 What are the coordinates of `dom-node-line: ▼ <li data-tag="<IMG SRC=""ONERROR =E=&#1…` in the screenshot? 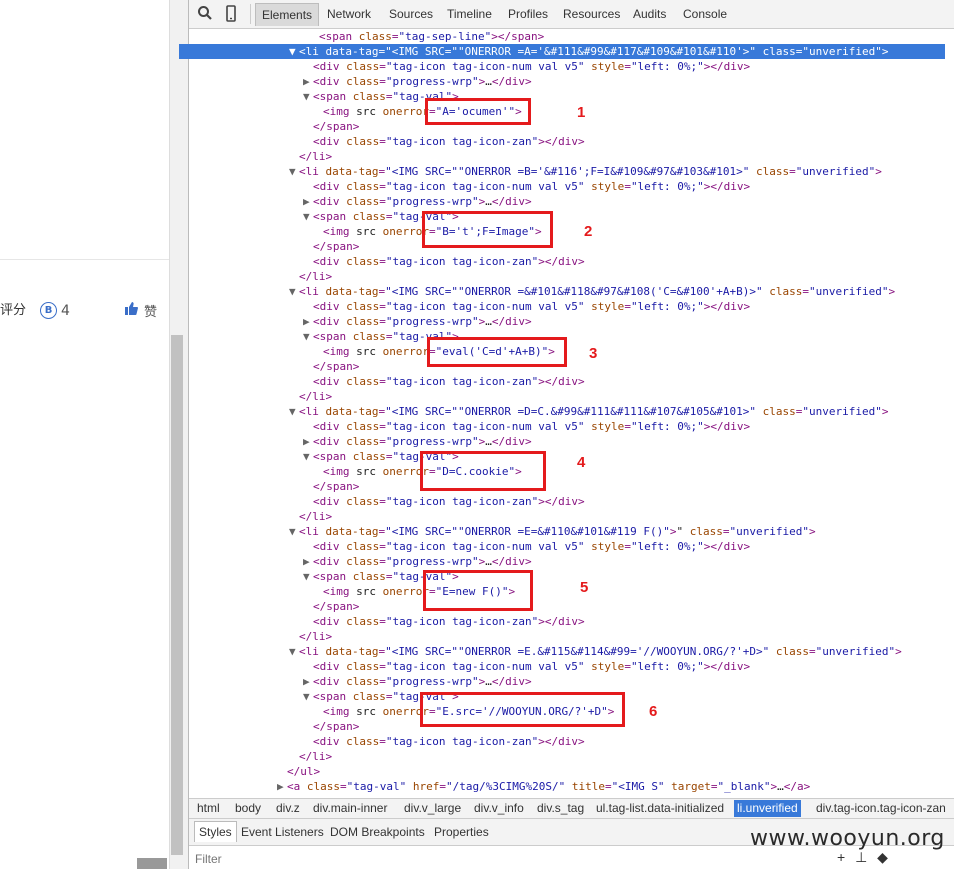 It's located at (562, 531).